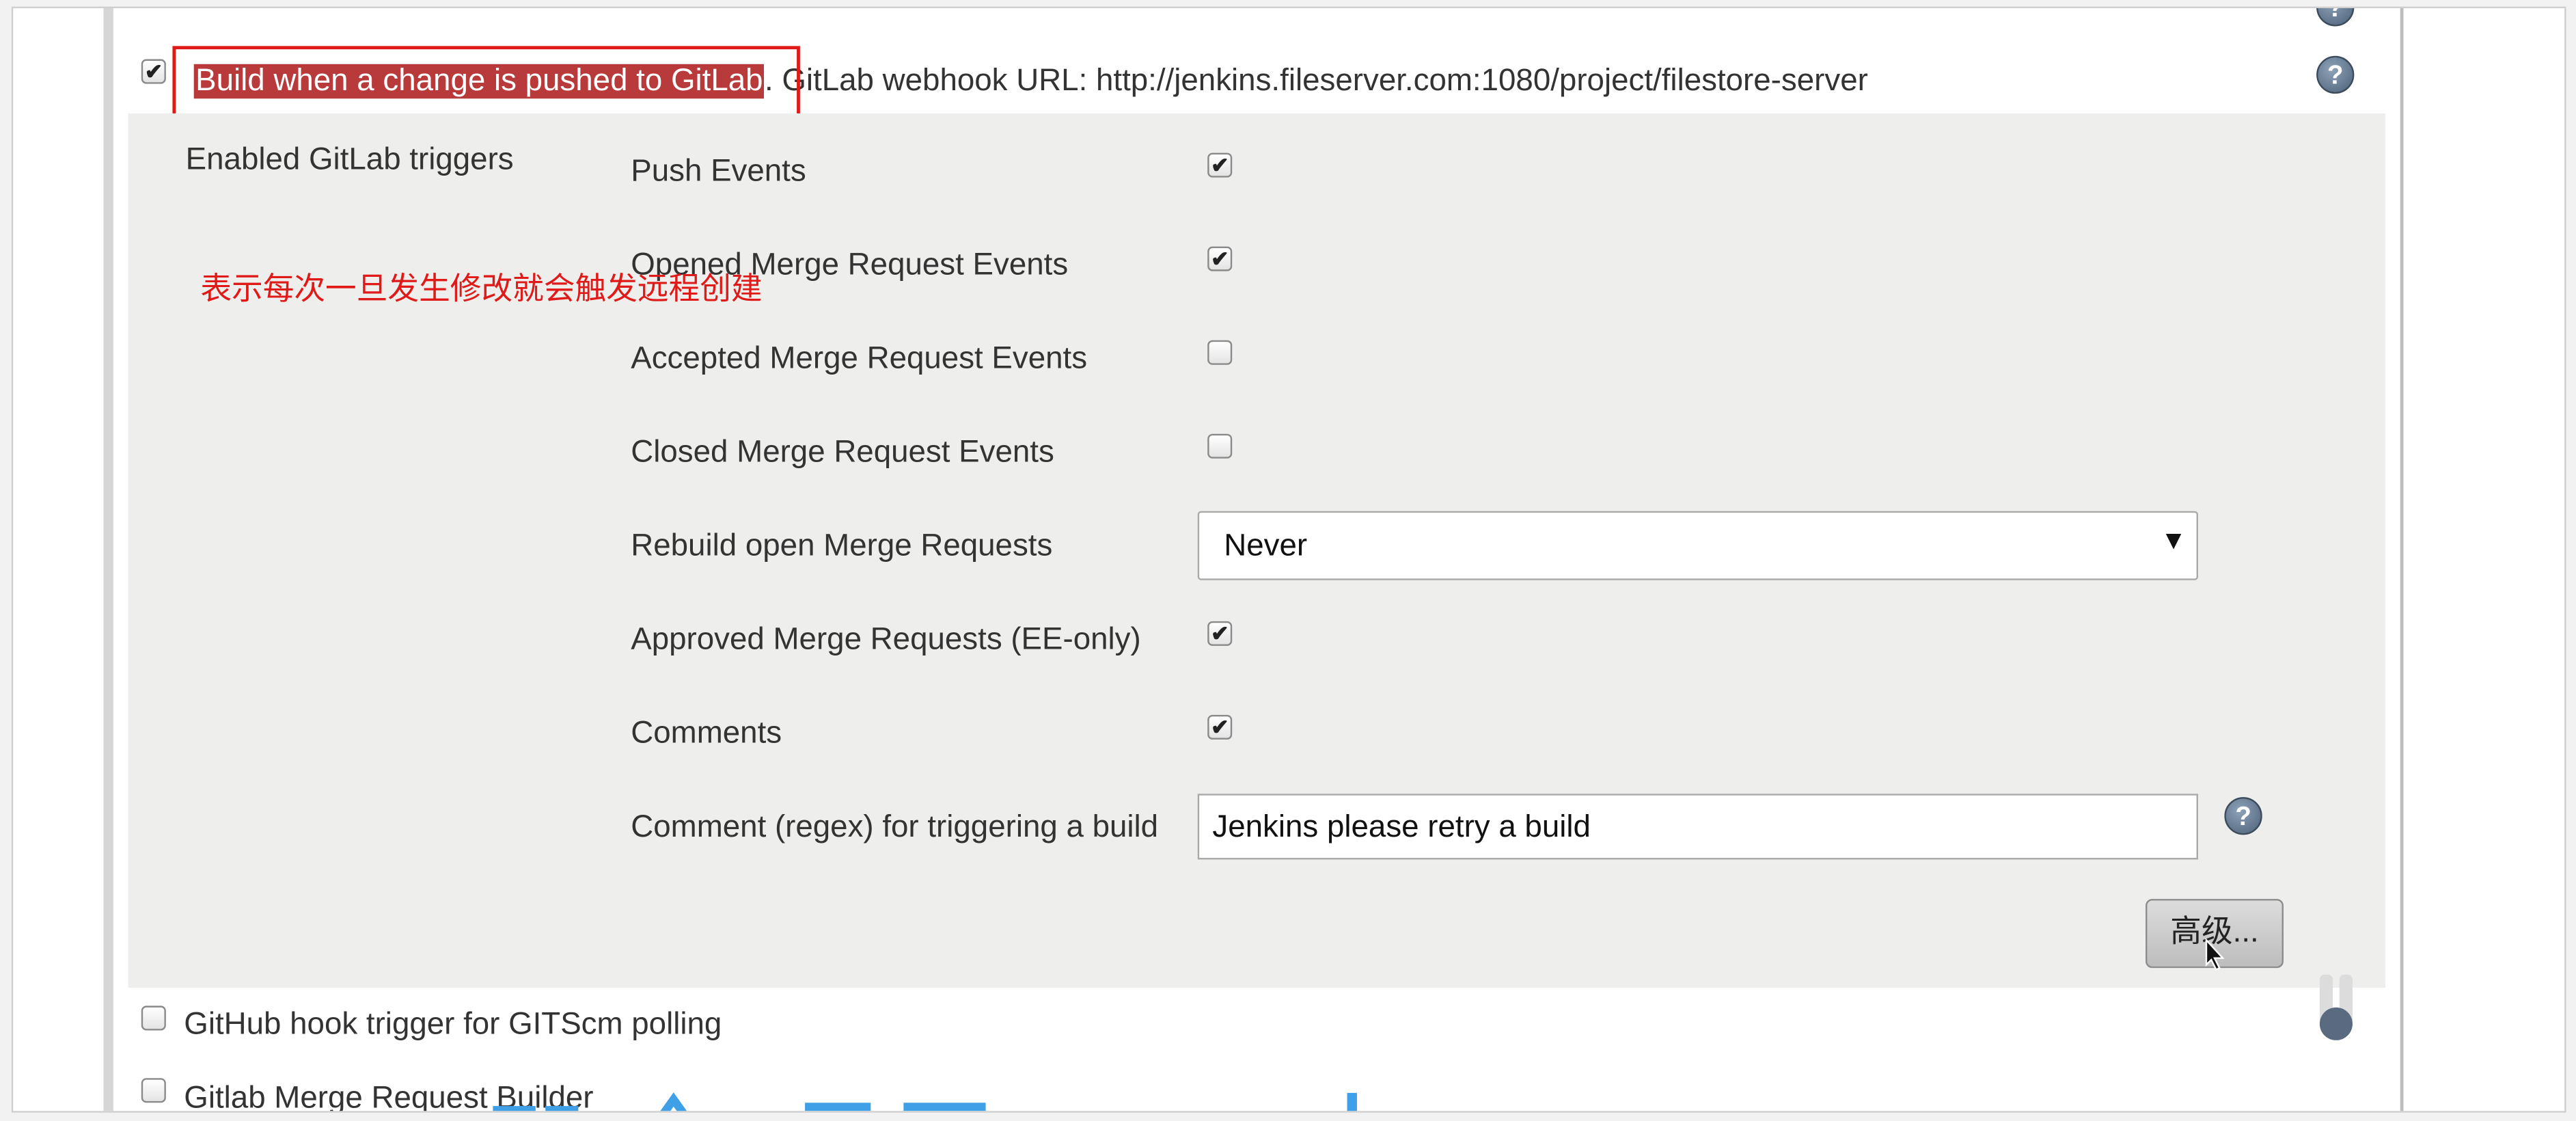  I want to click on trigger-closed-mr-label: Closed Merge Request Events, so click(842, 452).